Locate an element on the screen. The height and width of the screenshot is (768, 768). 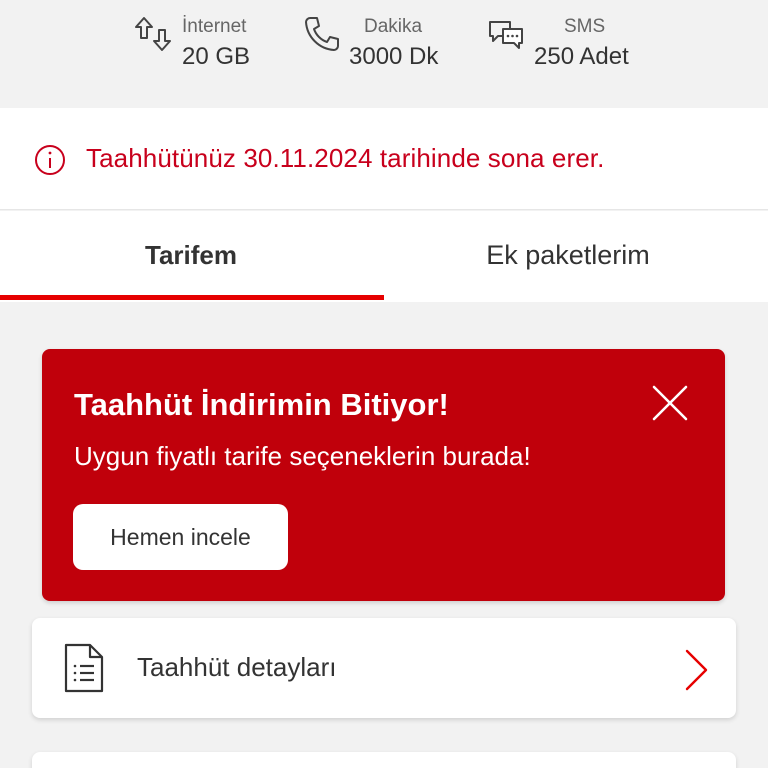
tab-ek-paketlerim: Ek paketlerim is located at coordinates (576, 256).